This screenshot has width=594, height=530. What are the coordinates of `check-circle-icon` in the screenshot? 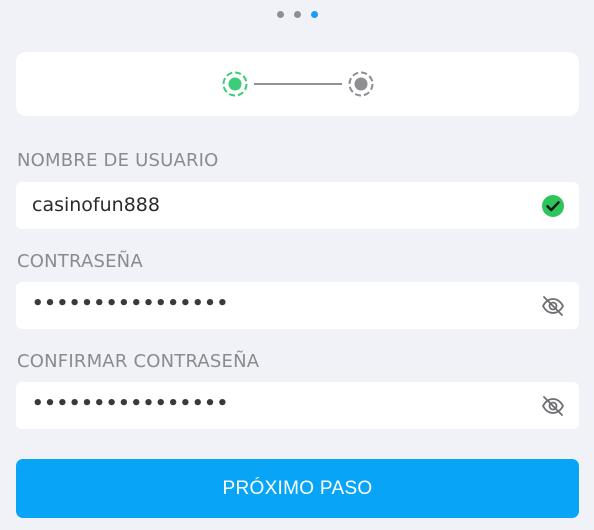 It's located at (553, 206).